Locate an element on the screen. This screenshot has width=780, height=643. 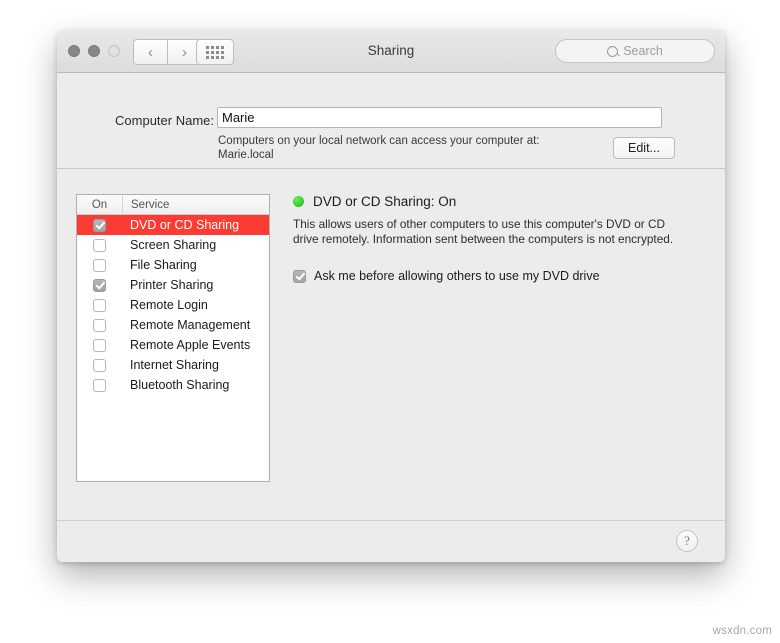
services-list-header: On Service is located at coordinates (173, 205).